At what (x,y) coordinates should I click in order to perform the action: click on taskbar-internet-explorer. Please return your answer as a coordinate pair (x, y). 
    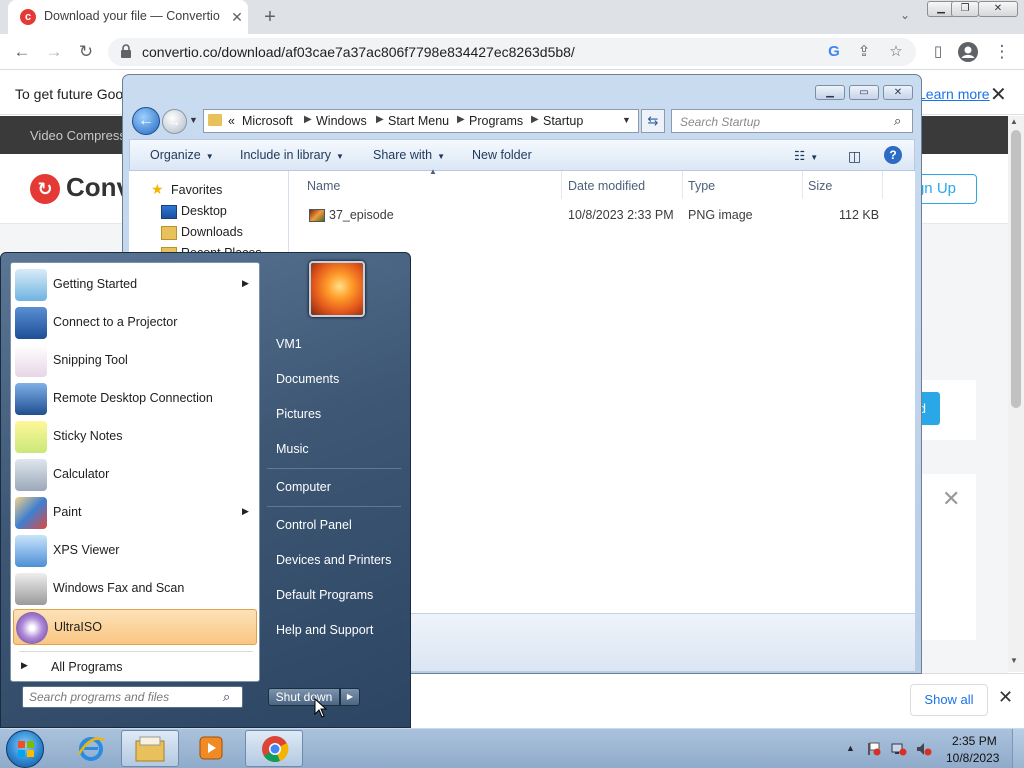
    Looking at the image, I should click on (91, 748).